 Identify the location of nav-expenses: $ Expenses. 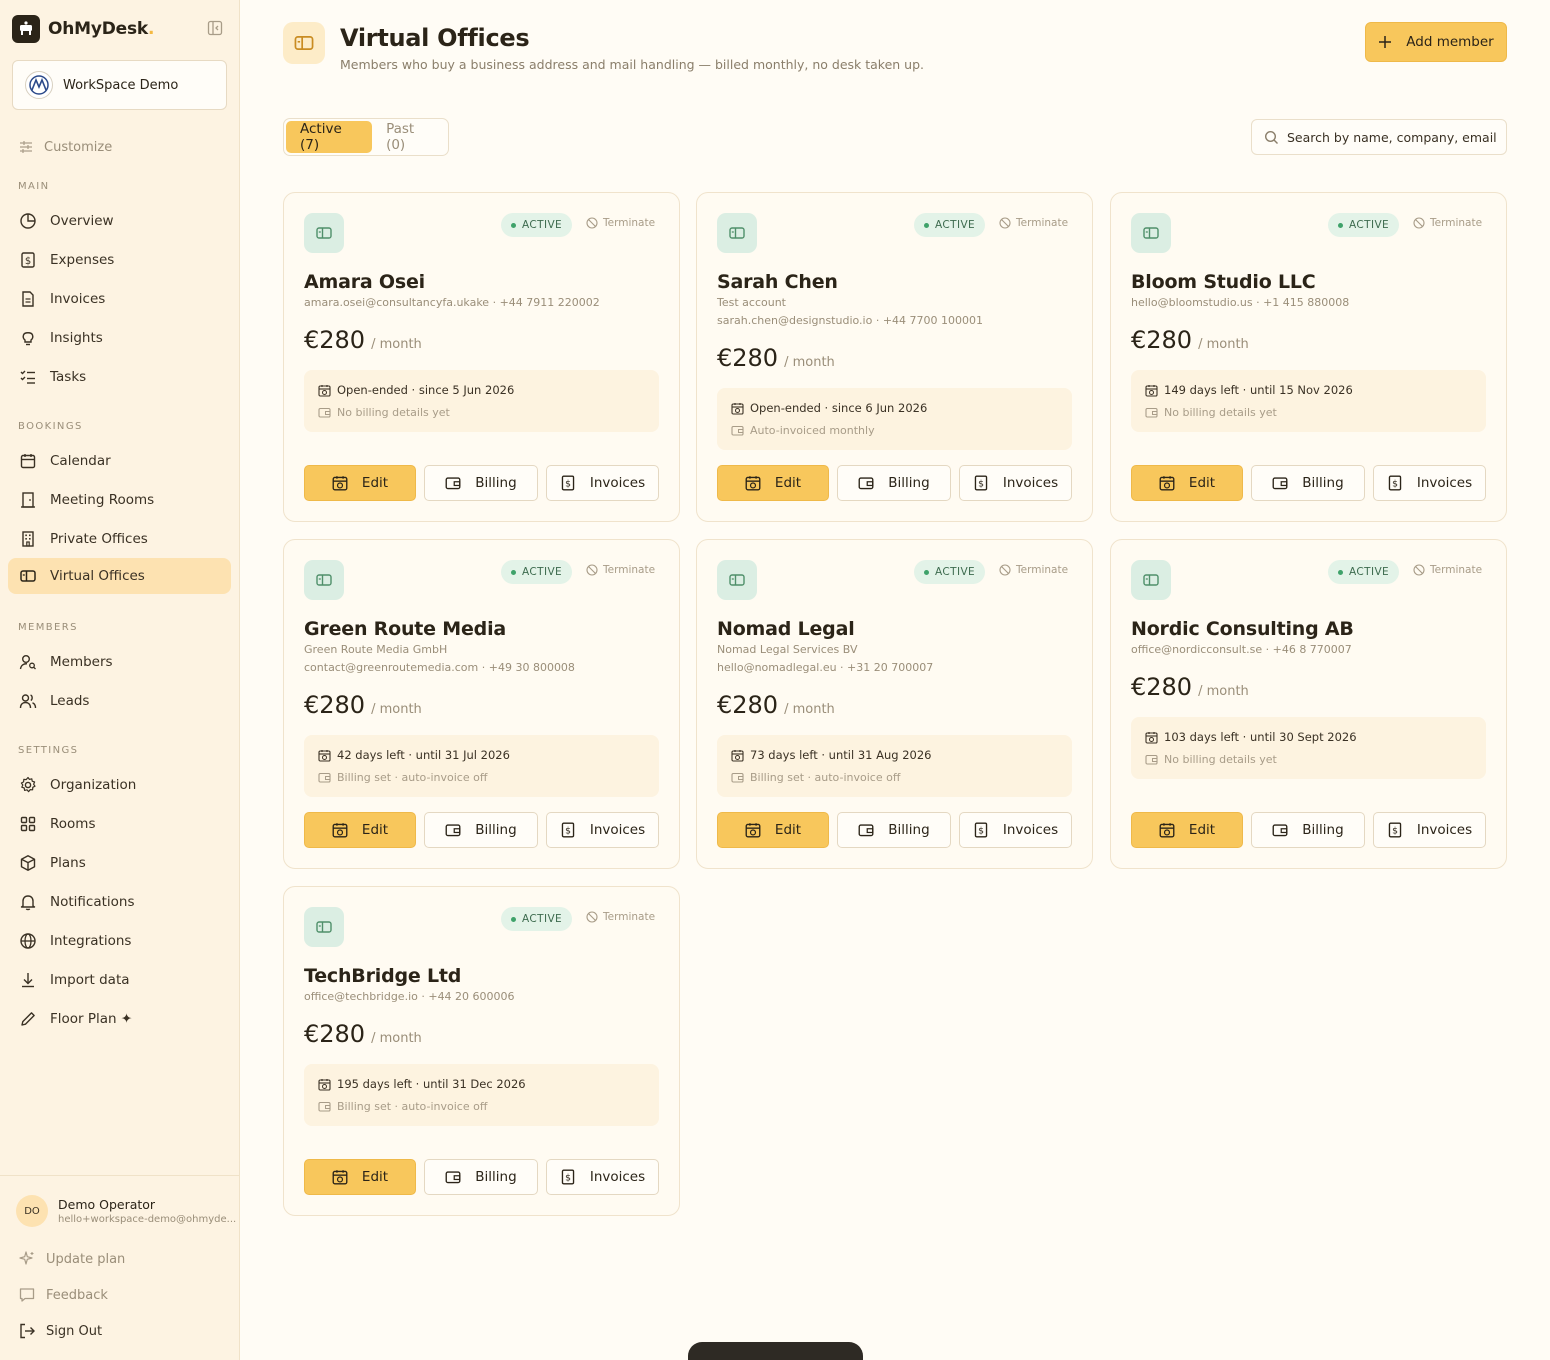
(119, 260).